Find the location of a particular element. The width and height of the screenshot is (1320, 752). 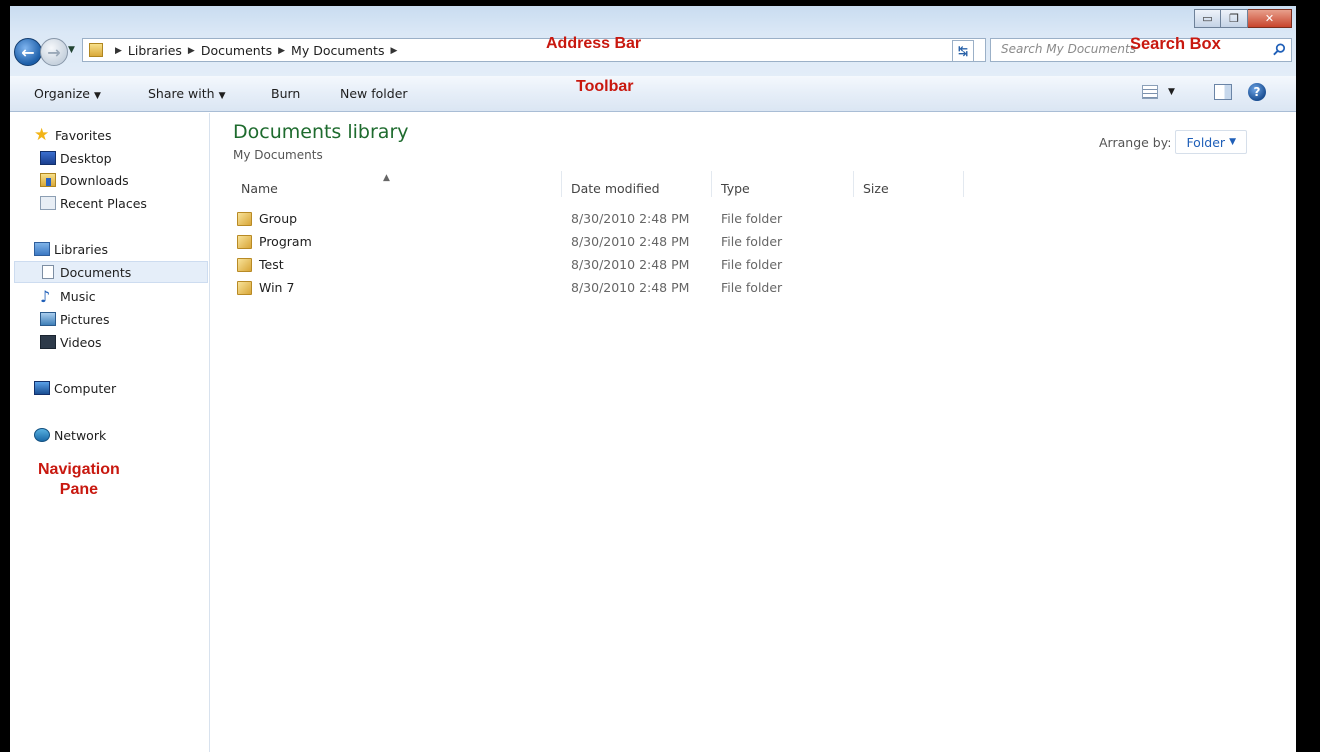

breadcrumb-libraries: Libraries is located at coordinates (155, 50).